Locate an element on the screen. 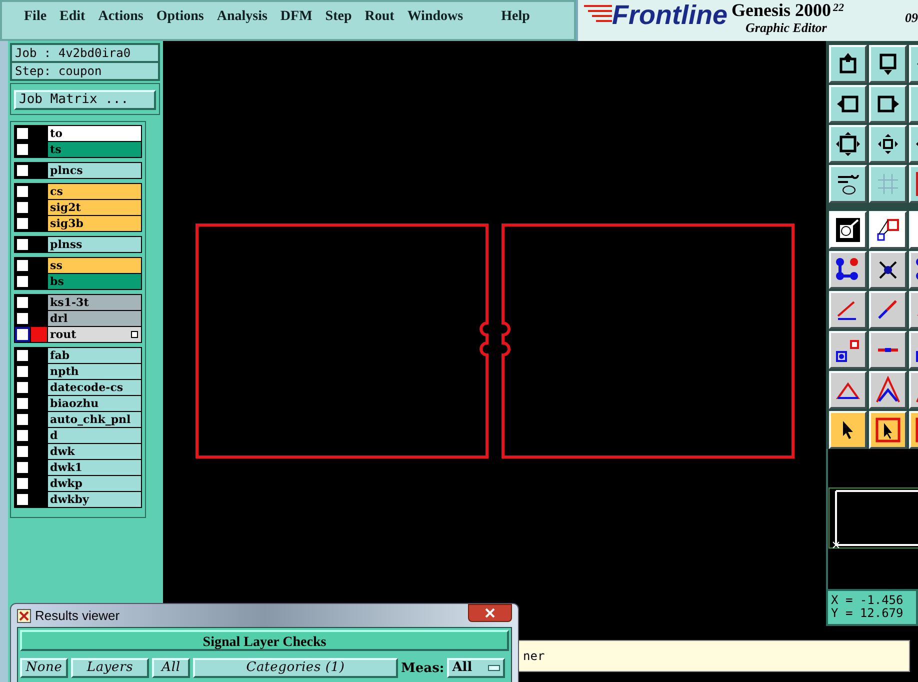 The image size is (918, 682). layer-name: plncs is located at coordinates (94, 170).